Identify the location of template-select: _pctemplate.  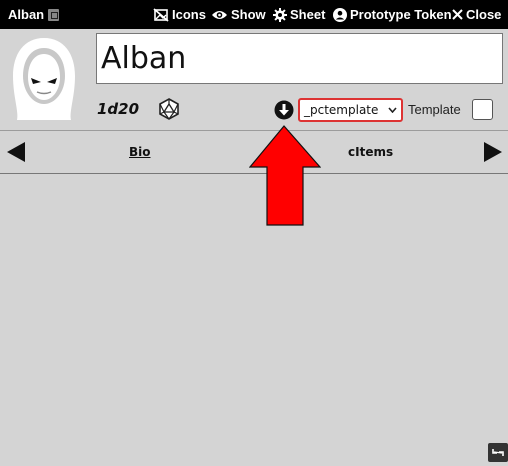
(350, 110).